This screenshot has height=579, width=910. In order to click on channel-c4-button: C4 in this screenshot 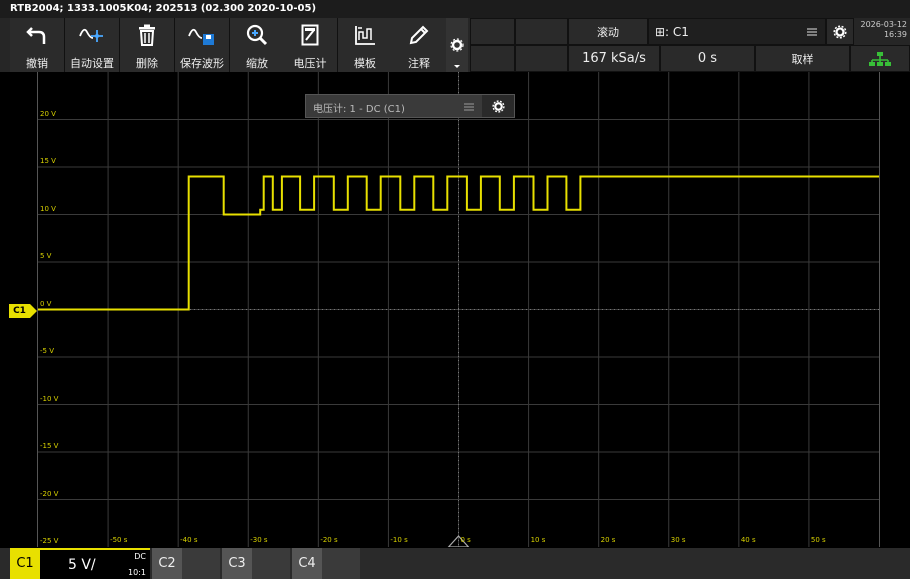, I will do `click(307, 563)`.